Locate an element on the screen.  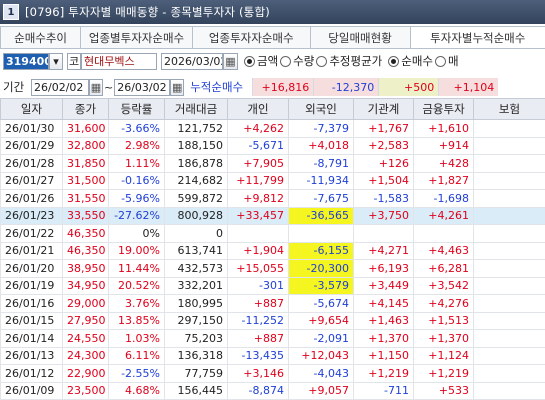
cell-foreign: -11,934 is located at coordinates (321, 180).